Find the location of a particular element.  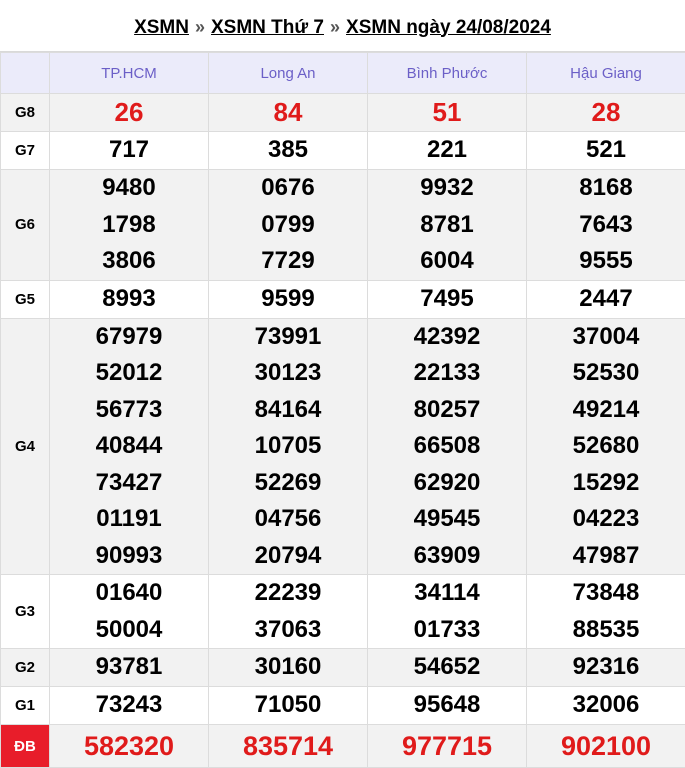

prize-number: 9932 is located at coordinates (447, 188).